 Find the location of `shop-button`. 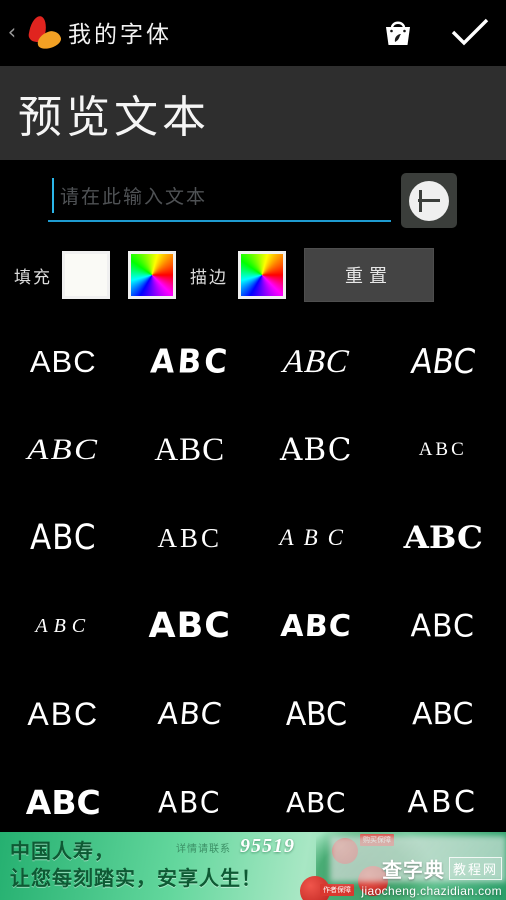

shop-button is located at coordinates (398, 32).